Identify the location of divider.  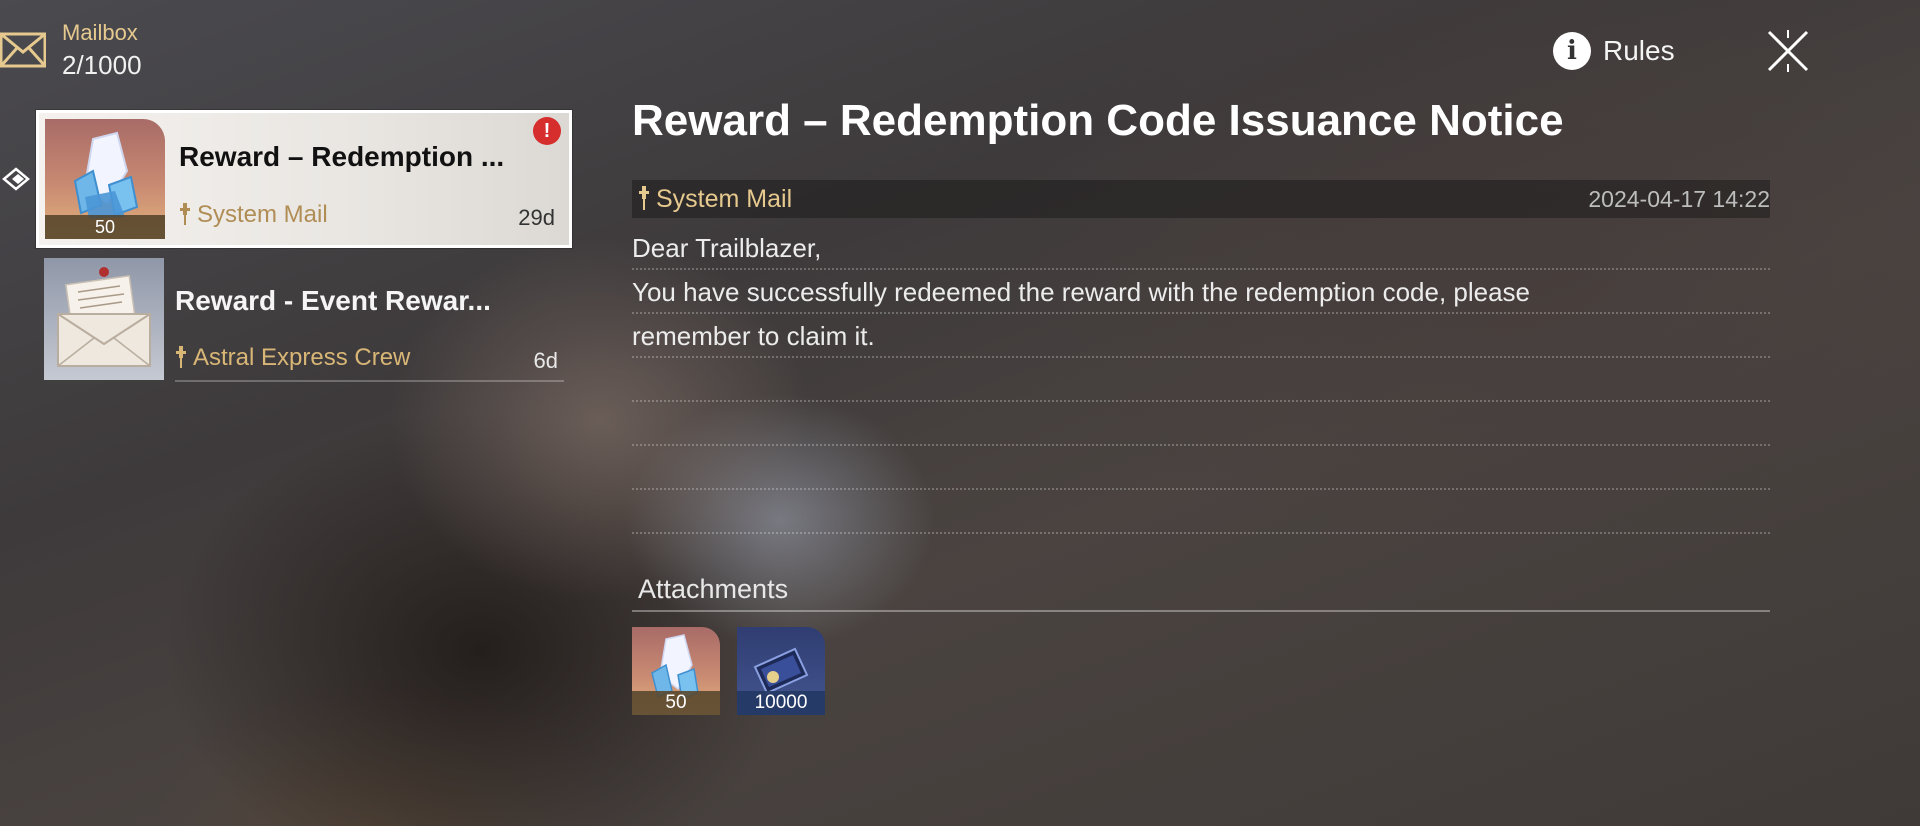
(369, 381).